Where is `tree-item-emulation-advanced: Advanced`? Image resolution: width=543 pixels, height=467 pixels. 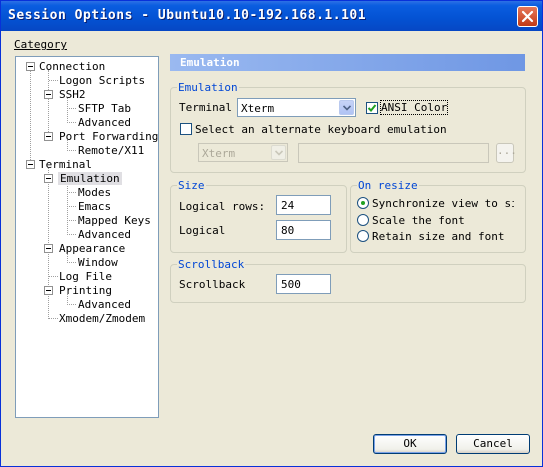 tree-item-emulation-advanced: Advanced is located at coordinates (104, 234).